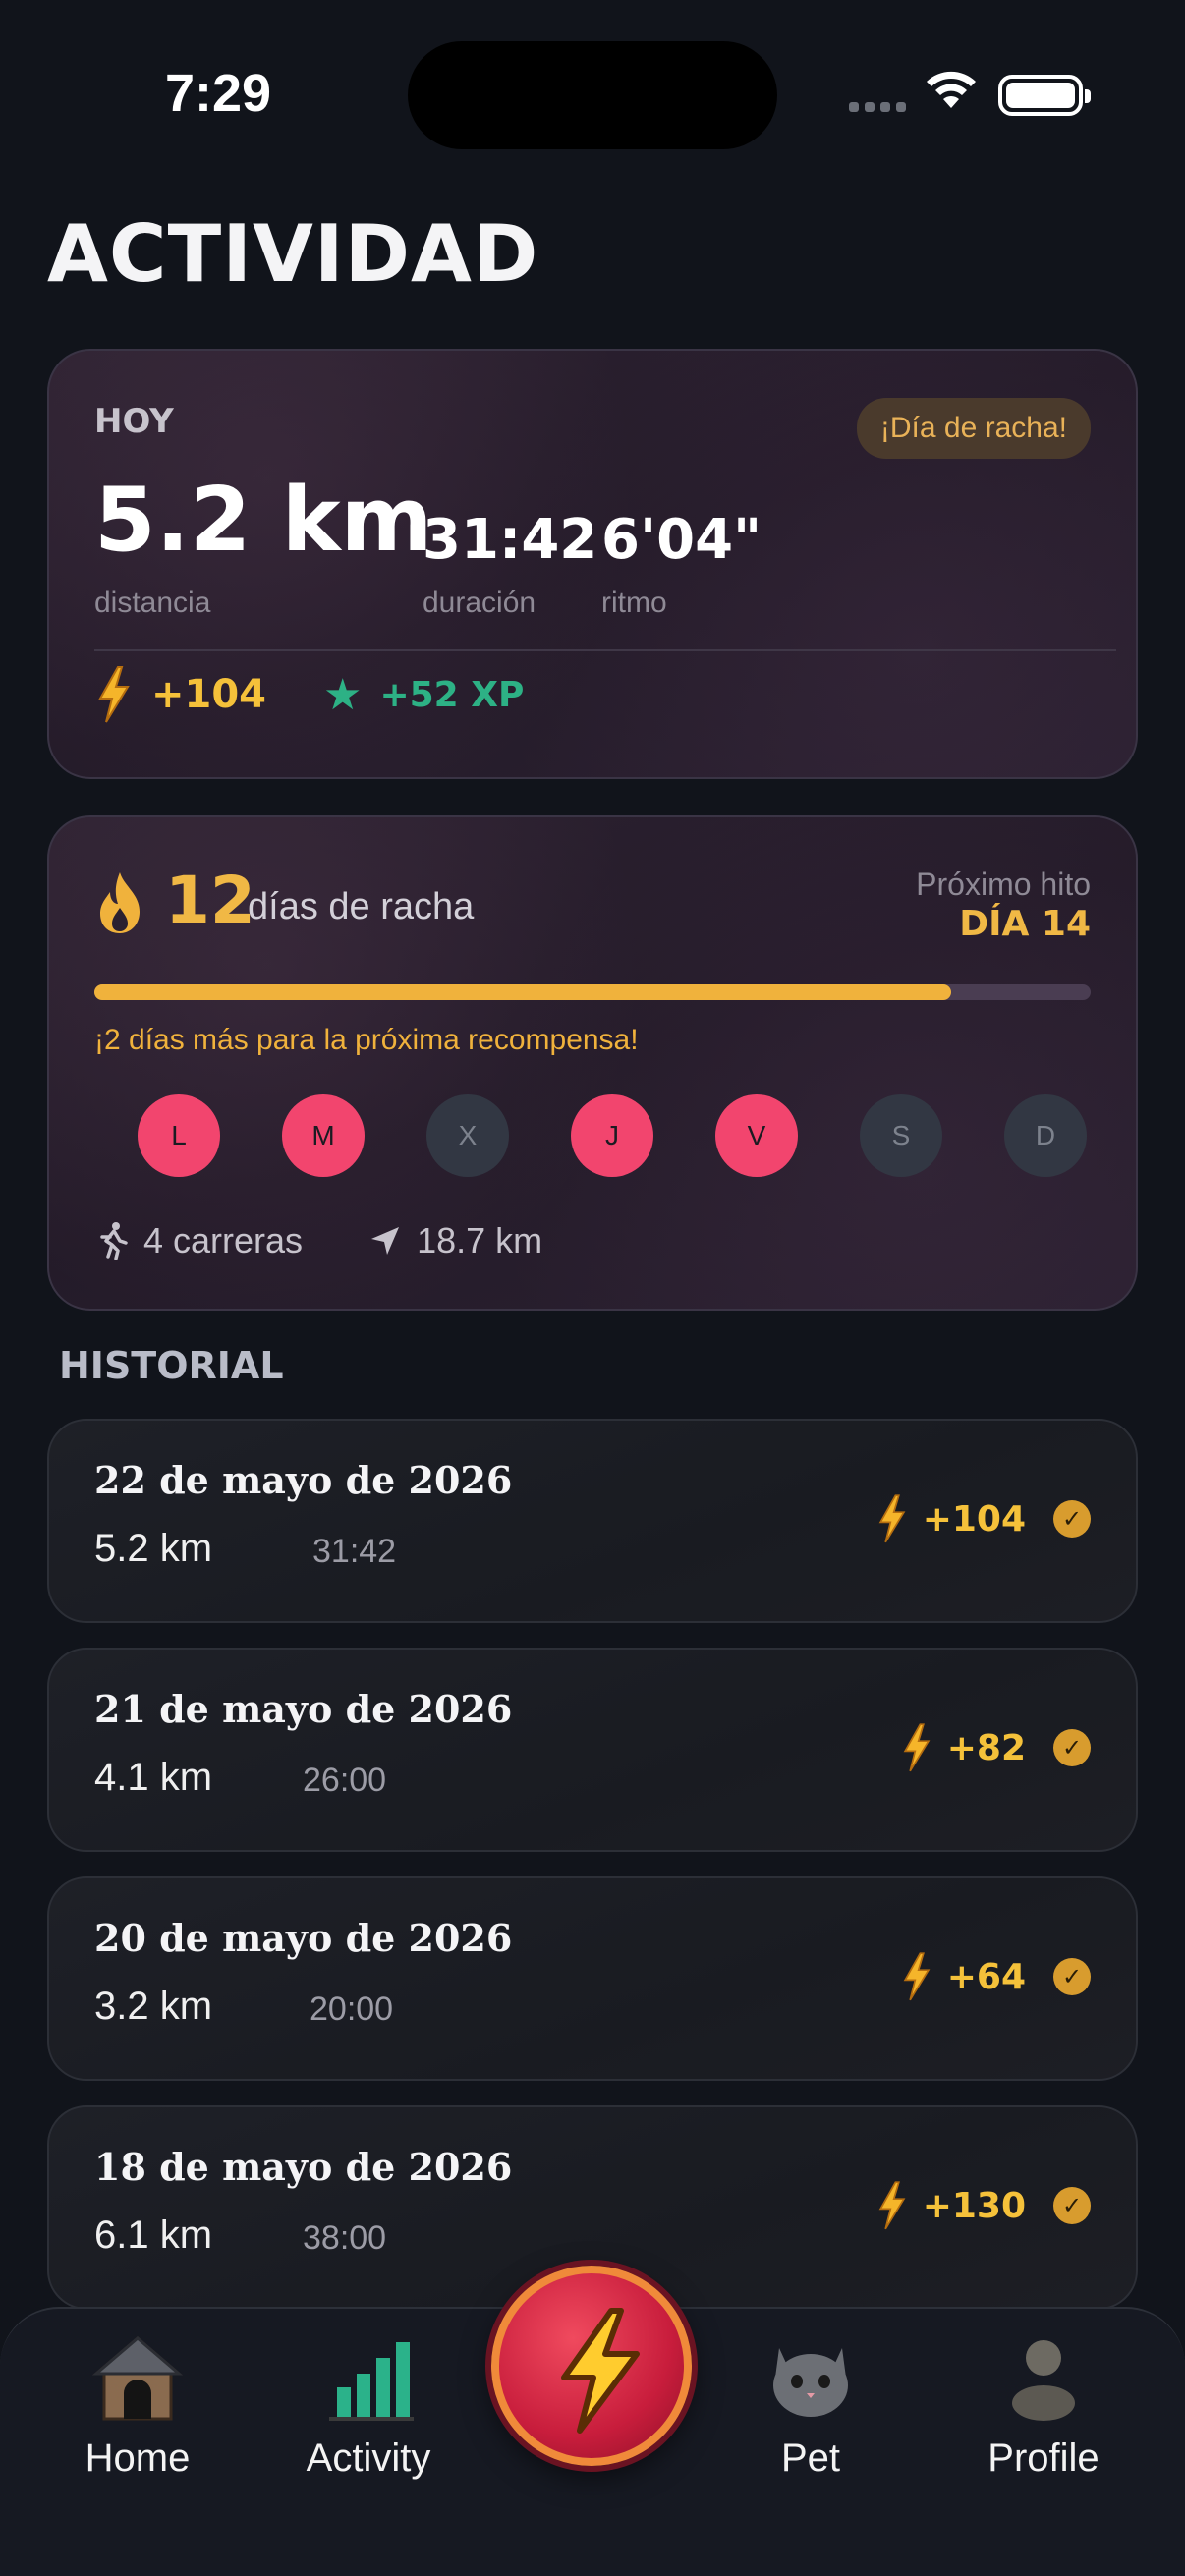 The height and width of the screenshot is (2576, 1185). Describe the element at coordinates (153, 2006) in the screenshot. I see `history-distance: 3.2 km` at that location.